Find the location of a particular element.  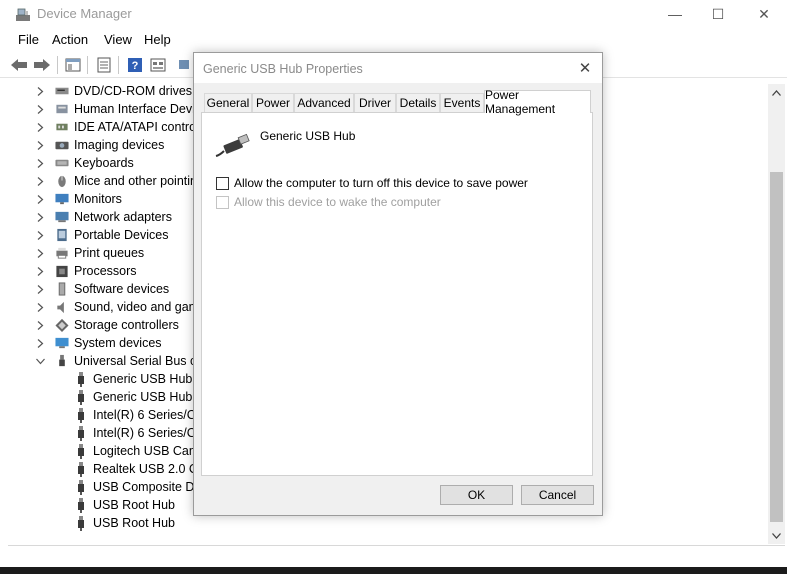

tree-category: Keyboards is located at coordinates (84, 163).